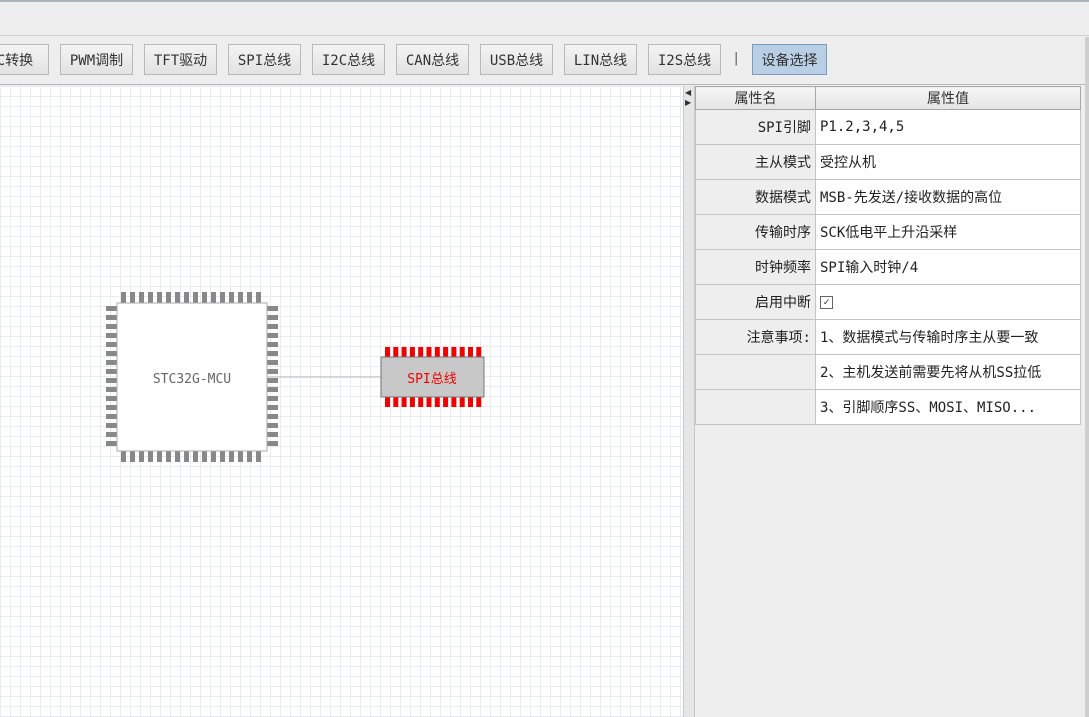 This screenshot has width=1089, height=717. I want to click on property-value: 受控从机, so click(948, 162).